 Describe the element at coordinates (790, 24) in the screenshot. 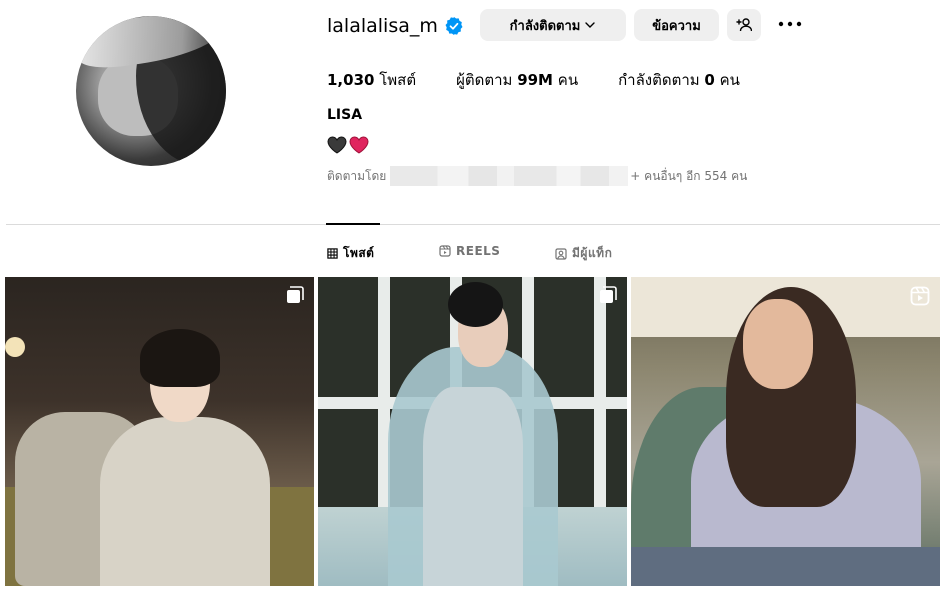

I see `more-options-icon` at that location.